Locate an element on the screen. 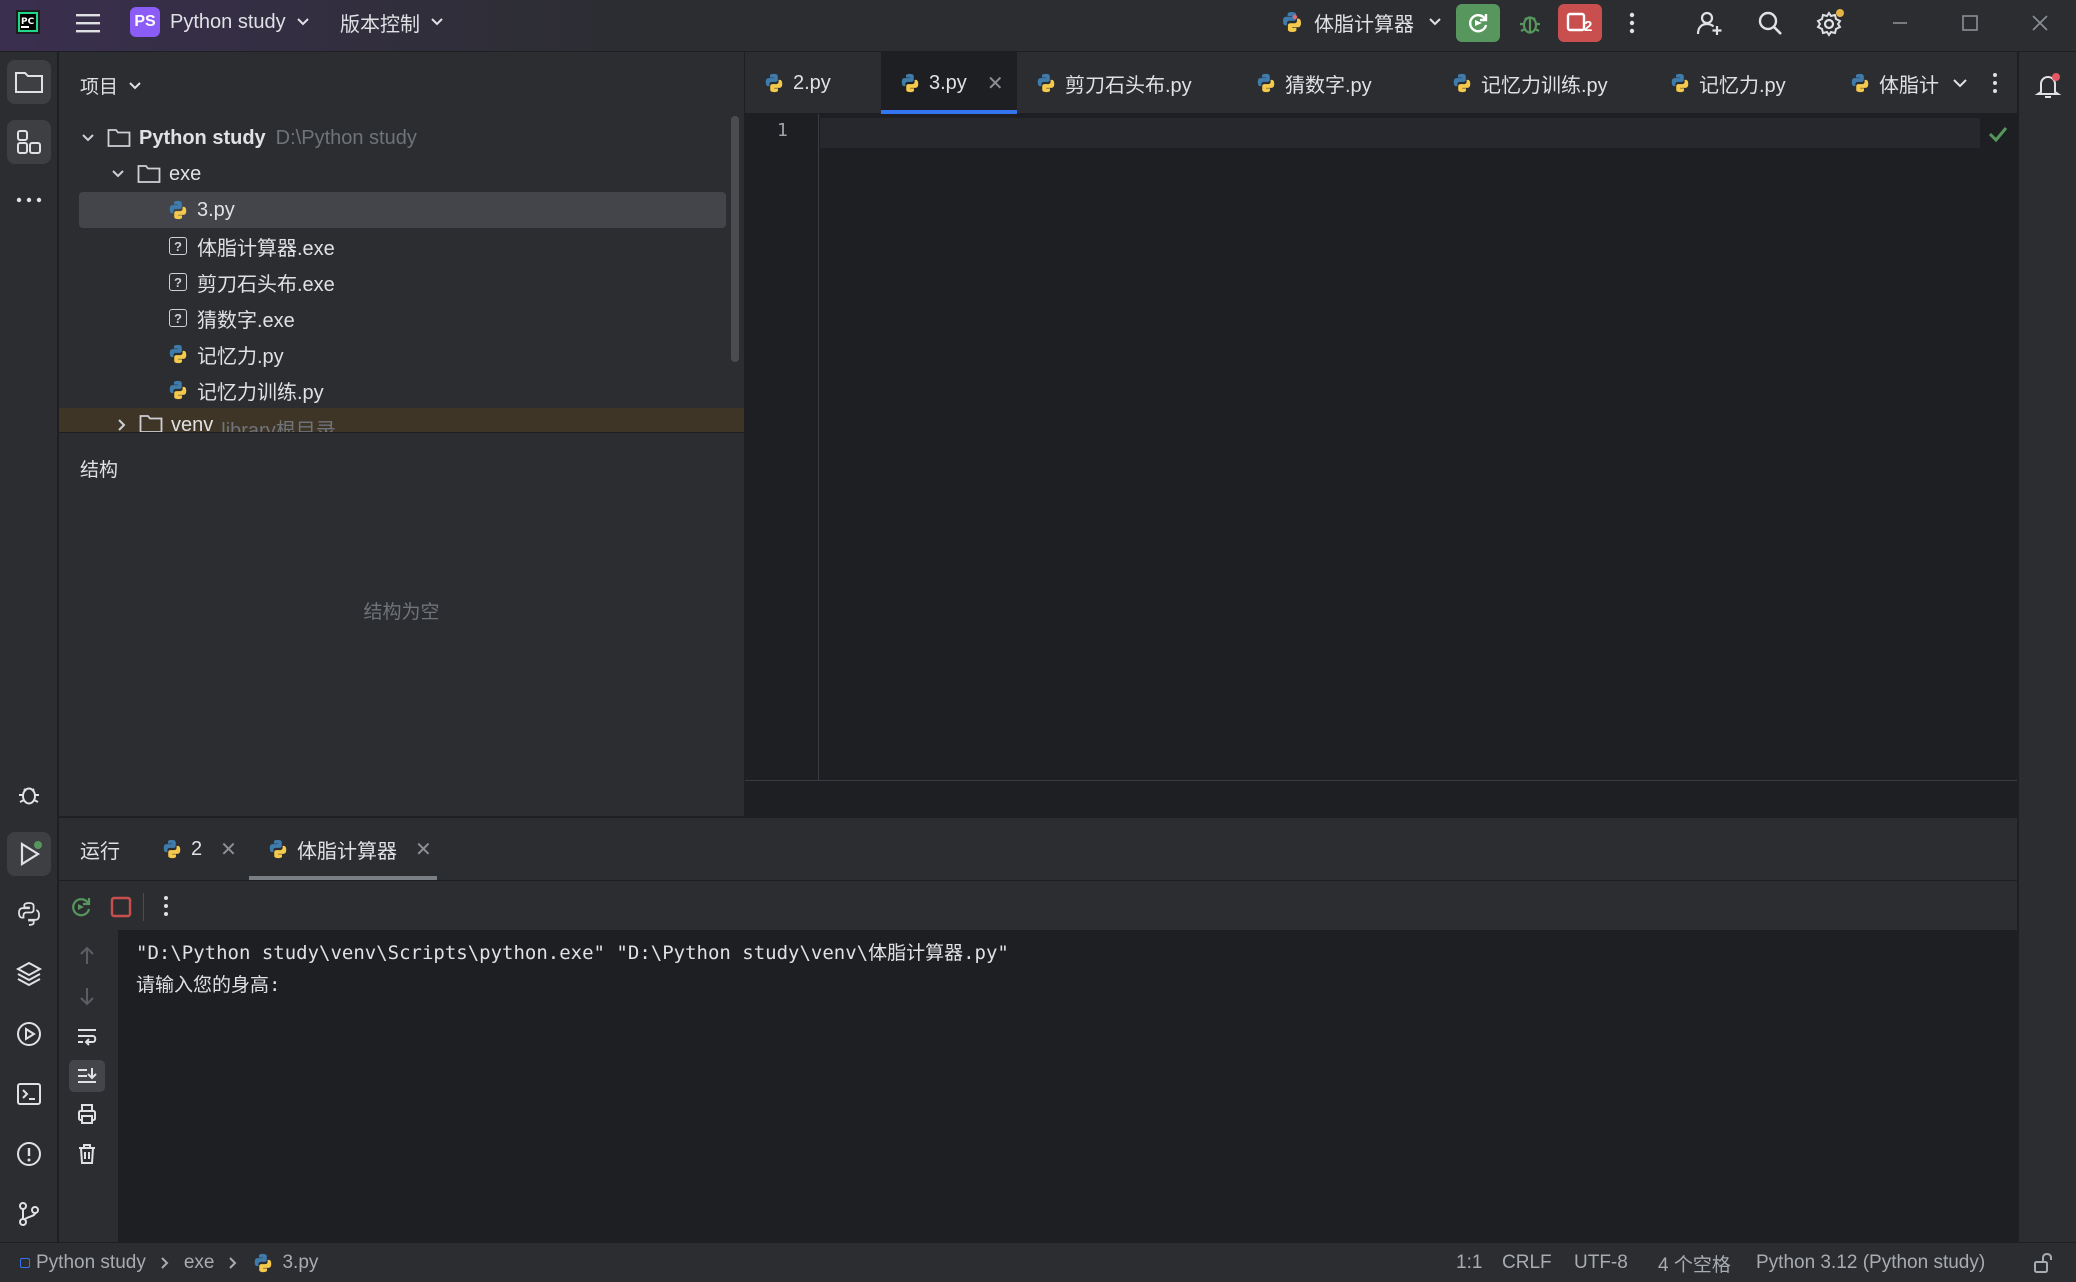 Image resolution: width=2076 pixels, height=1282 pixels. git-button is located at coordinates (29, 1214).